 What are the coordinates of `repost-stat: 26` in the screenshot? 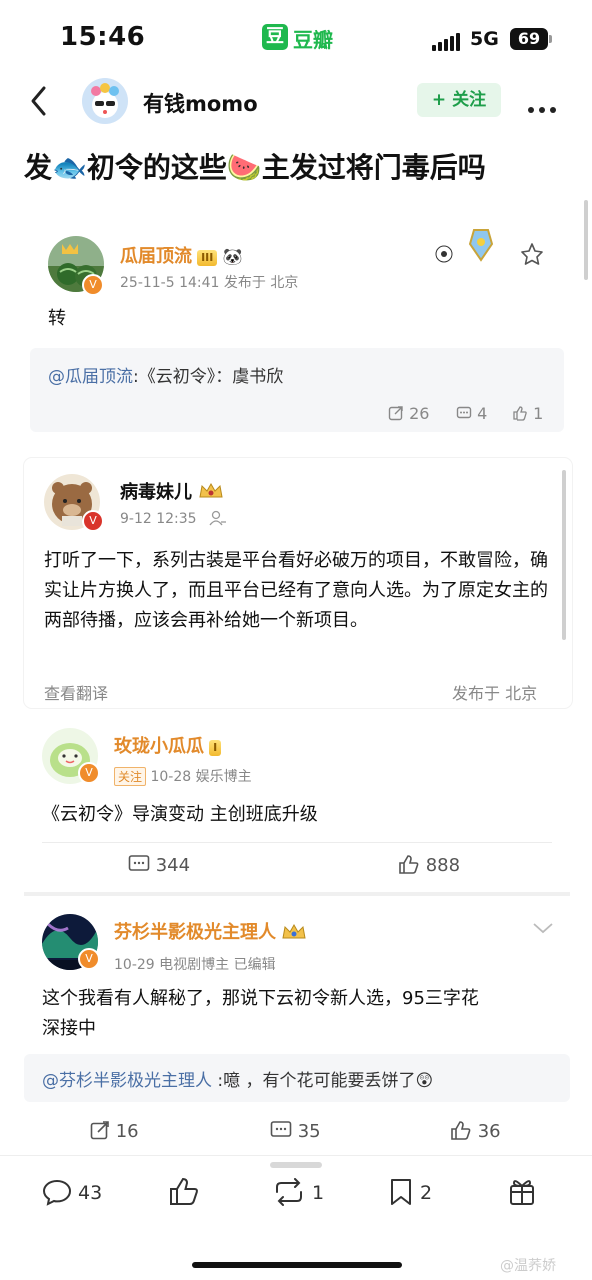 It's located at (408, 413).